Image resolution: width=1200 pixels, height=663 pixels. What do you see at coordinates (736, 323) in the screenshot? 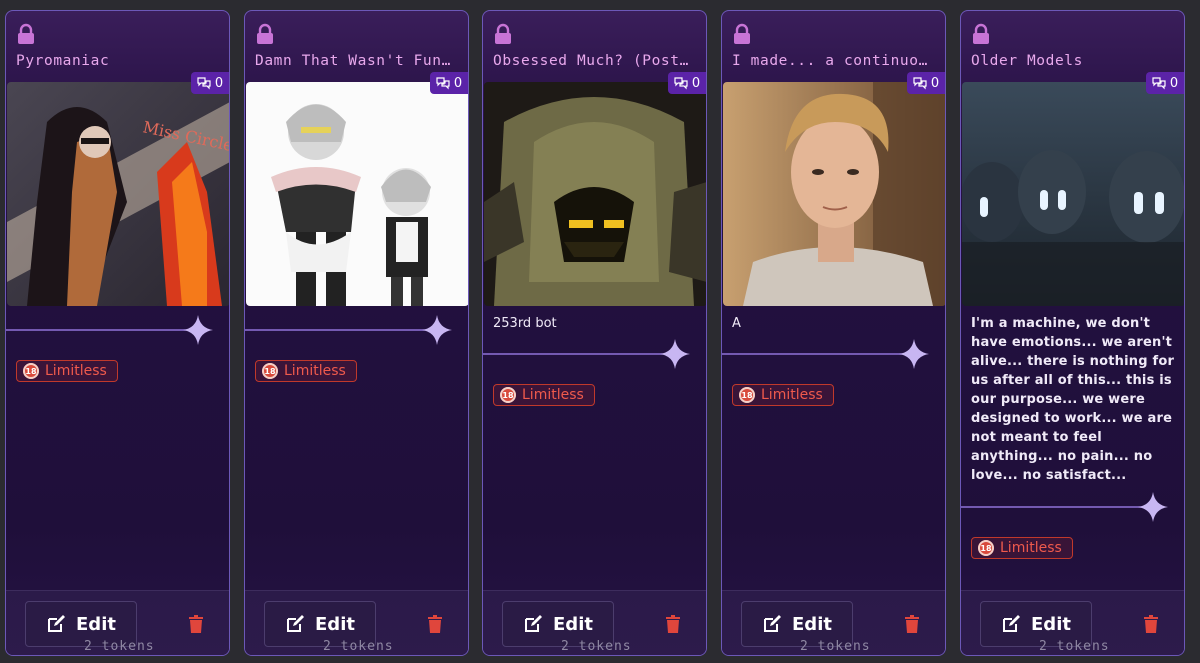
I see `card-description: A` at bounding box center [736, 323].